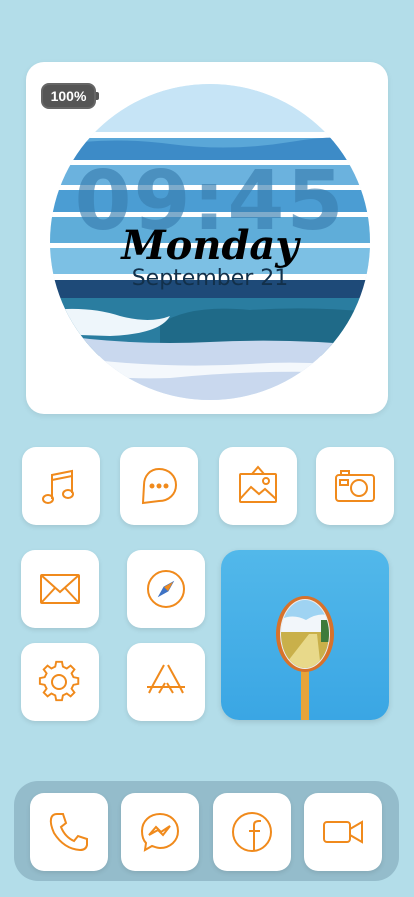 This screenshot has height=897, width=414. Describe the element at coordinates (166, 679) in the screenshot. I see `app-store-icon` at that location.